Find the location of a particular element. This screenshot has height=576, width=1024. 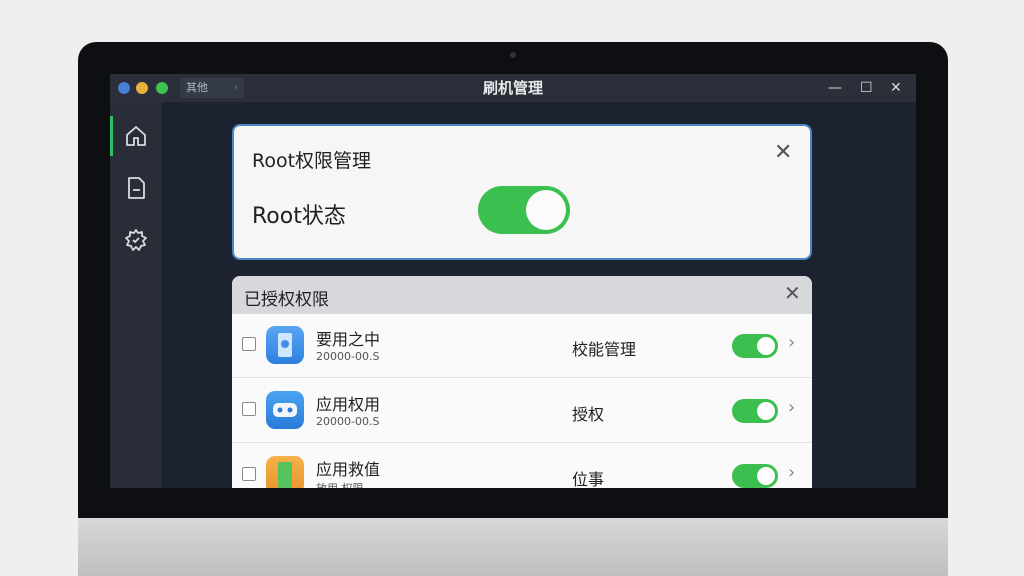

app-subtitle: 放用 权限 is located at coordinates (340, 484).